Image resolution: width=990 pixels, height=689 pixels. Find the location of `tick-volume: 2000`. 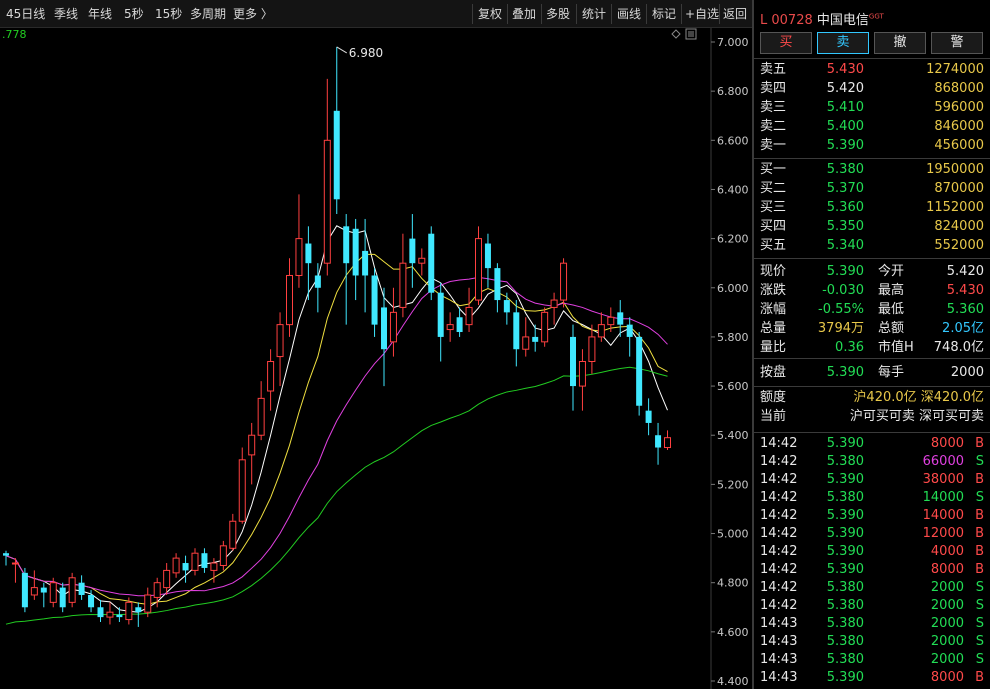

tick-volume: 2000 is located at coordinates (947, 587).